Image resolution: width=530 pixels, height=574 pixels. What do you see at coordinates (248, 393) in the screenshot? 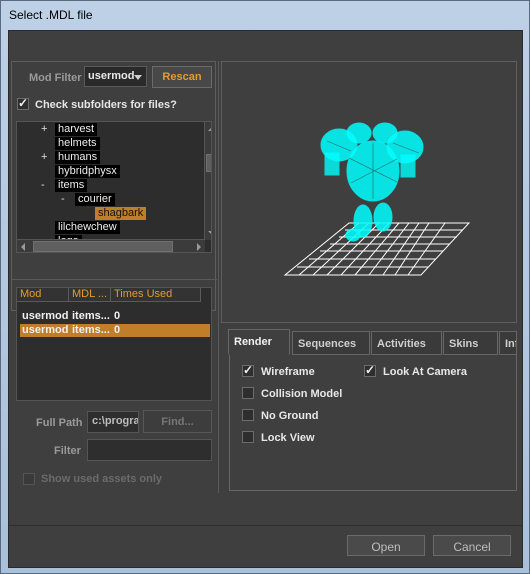
I see `collision-model-checkbox` at bounding box center [248, 393].